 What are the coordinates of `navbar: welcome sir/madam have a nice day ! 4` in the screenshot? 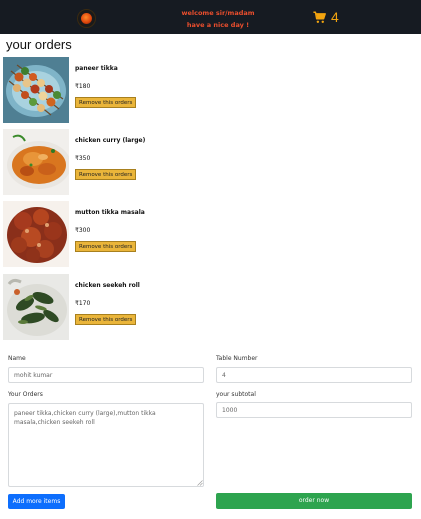 It's located at (210, 17).